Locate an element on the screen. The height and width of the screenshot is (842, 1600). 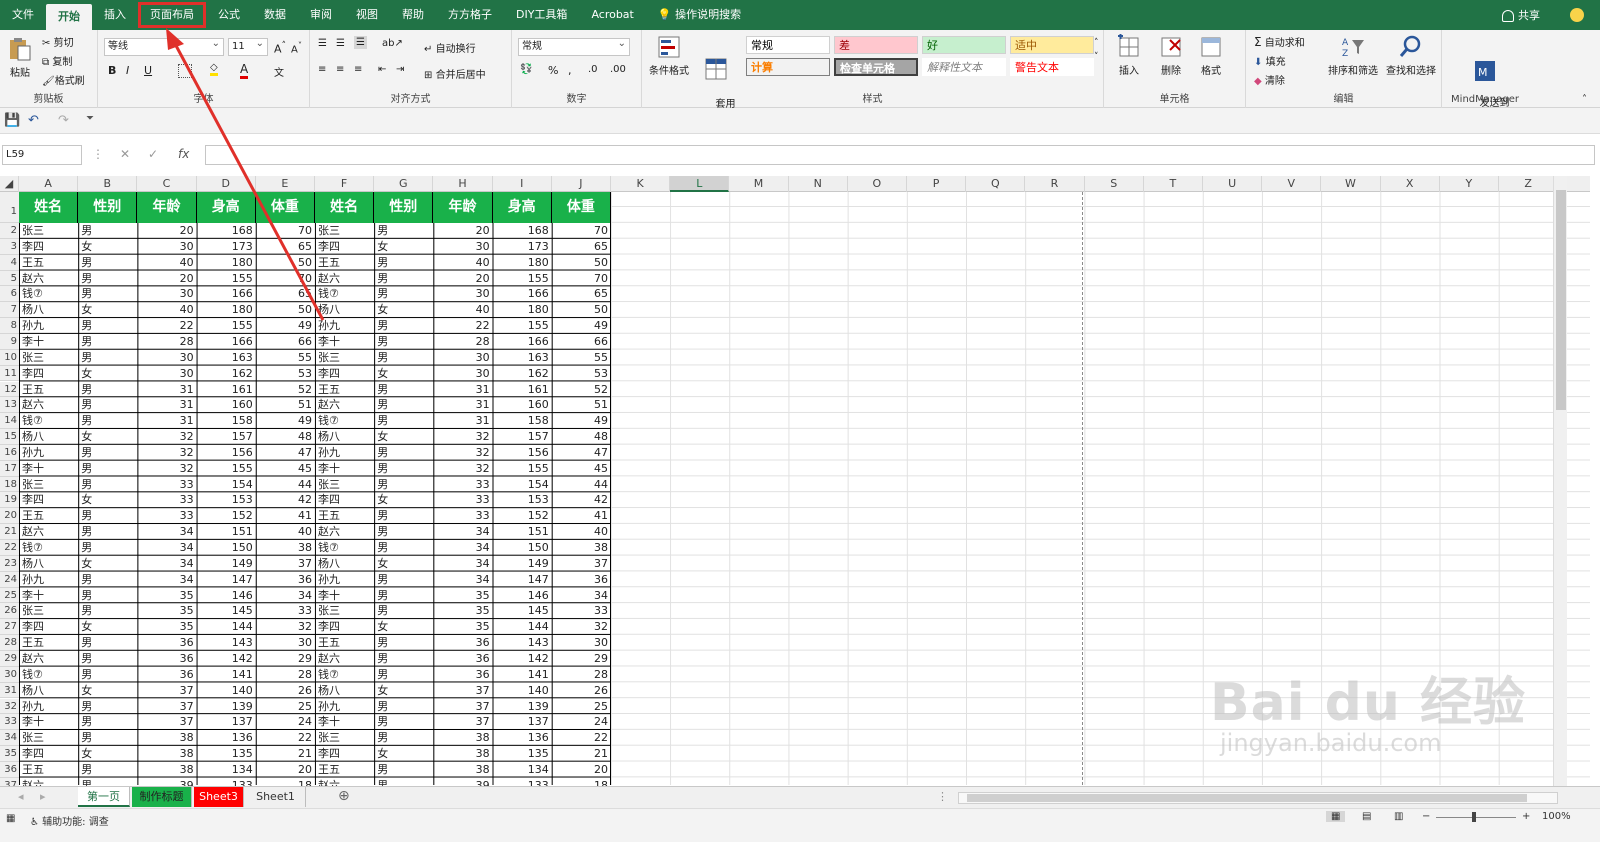
menu-tab: 文件 is located at coordinates (23, 15).